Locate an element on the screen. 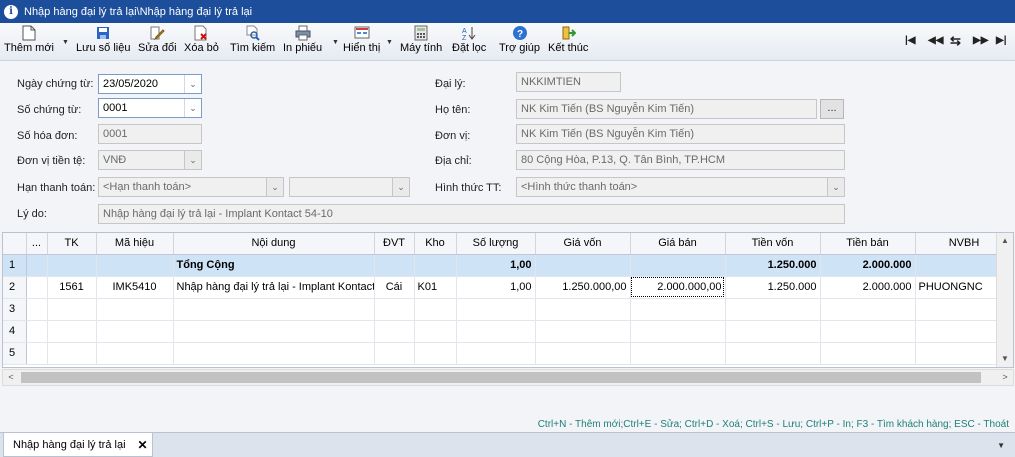 The width and height of the screenshot is (1015, 457). column-header: Mã hiệu is located at coordinates (135, 244).